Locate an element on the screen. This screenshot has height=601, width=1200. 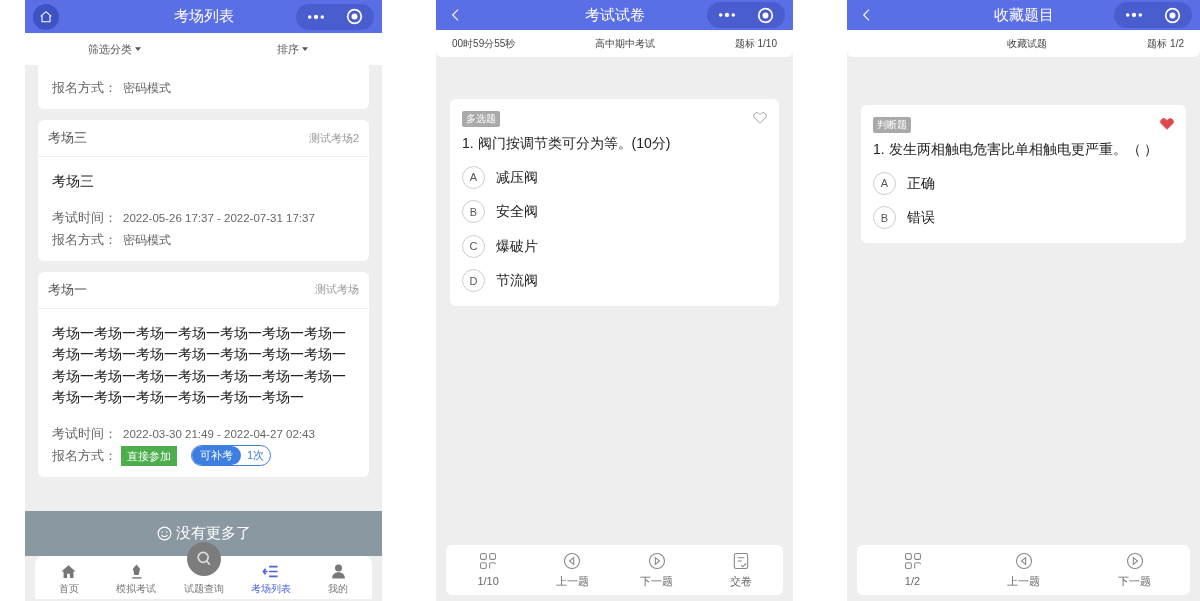
list-icon is located at coordinates (271, 571).